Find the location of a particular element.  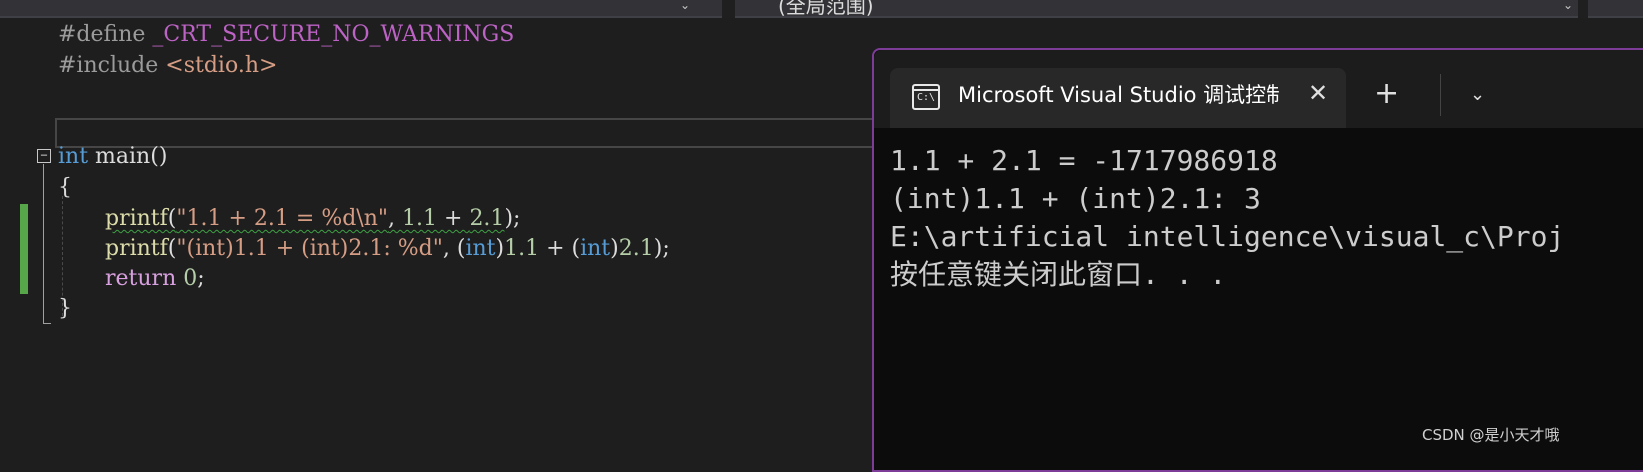

editor-toolbar: ⌄ ⌄ (全局范围) is located at coordinates (821, 9).